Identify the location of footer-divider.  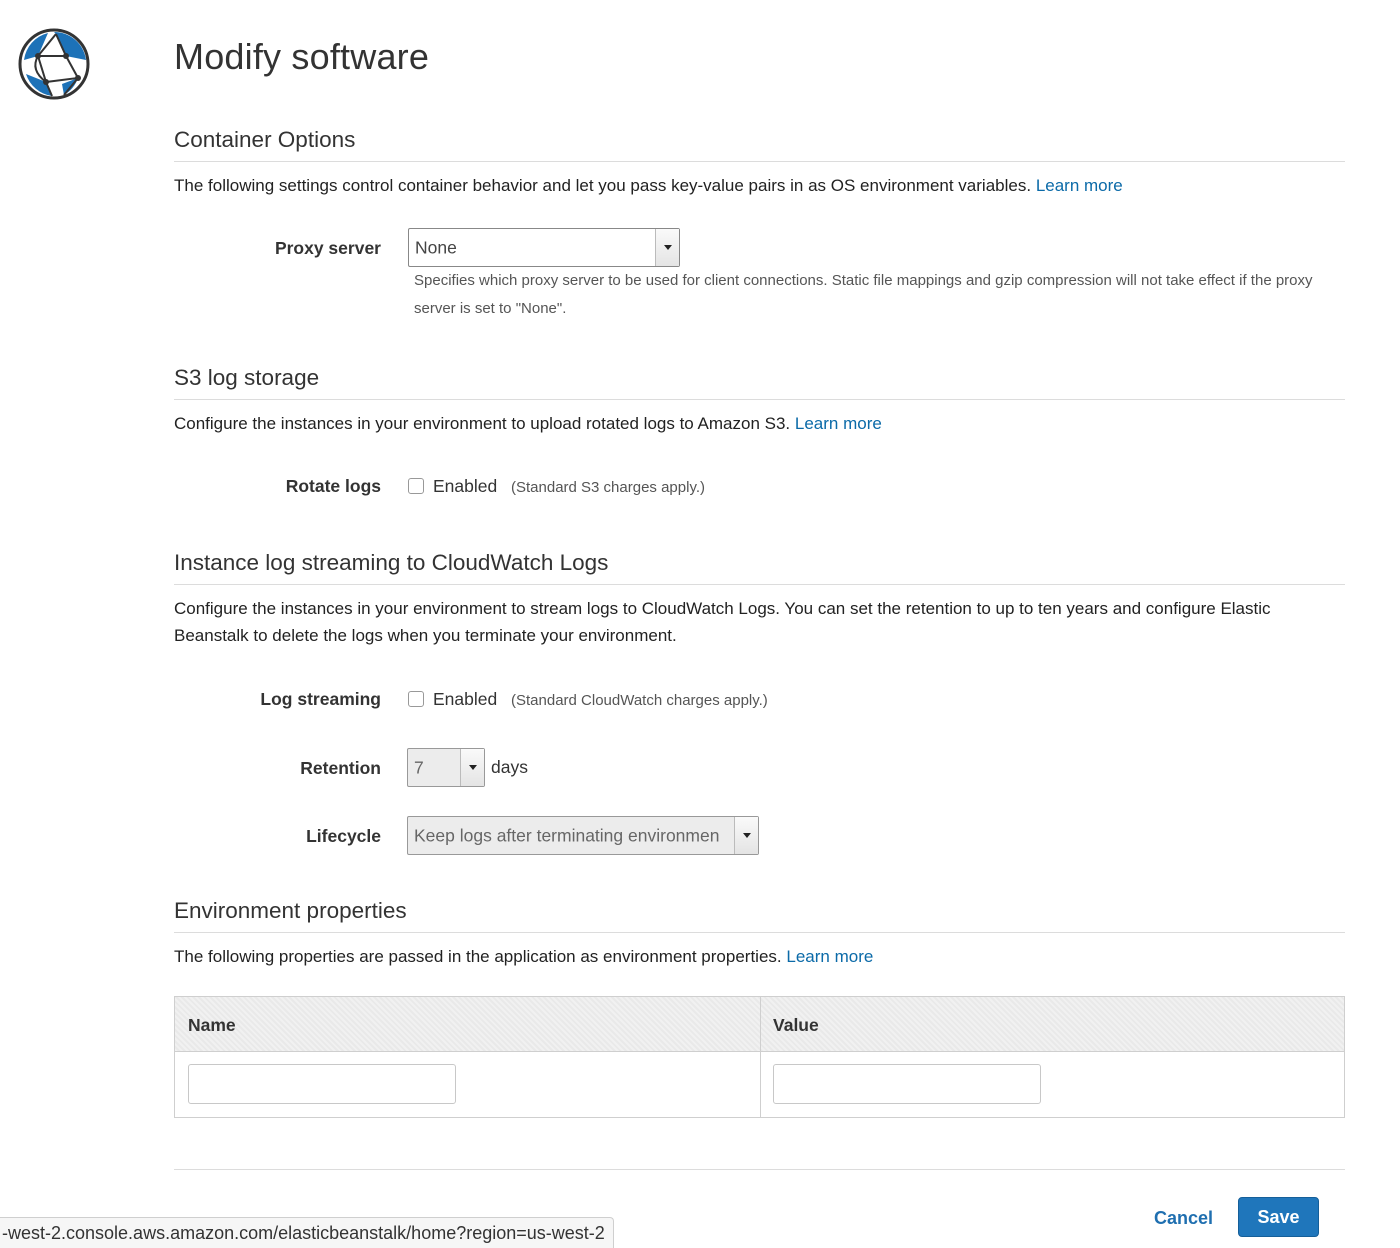
(759, 1169).